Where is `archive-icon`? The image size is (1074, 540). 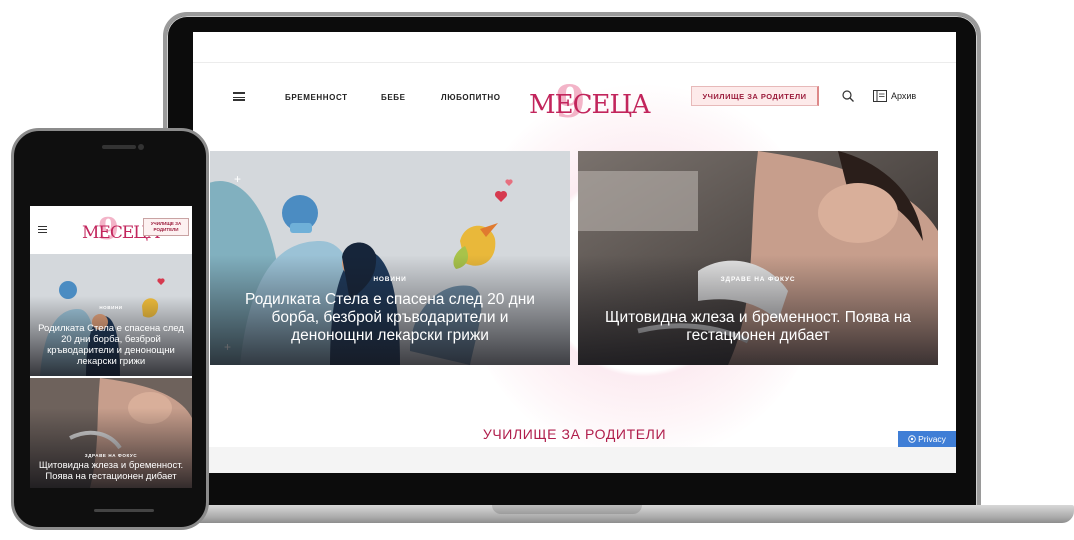
archive-icon is located at coordinates (880, 96).